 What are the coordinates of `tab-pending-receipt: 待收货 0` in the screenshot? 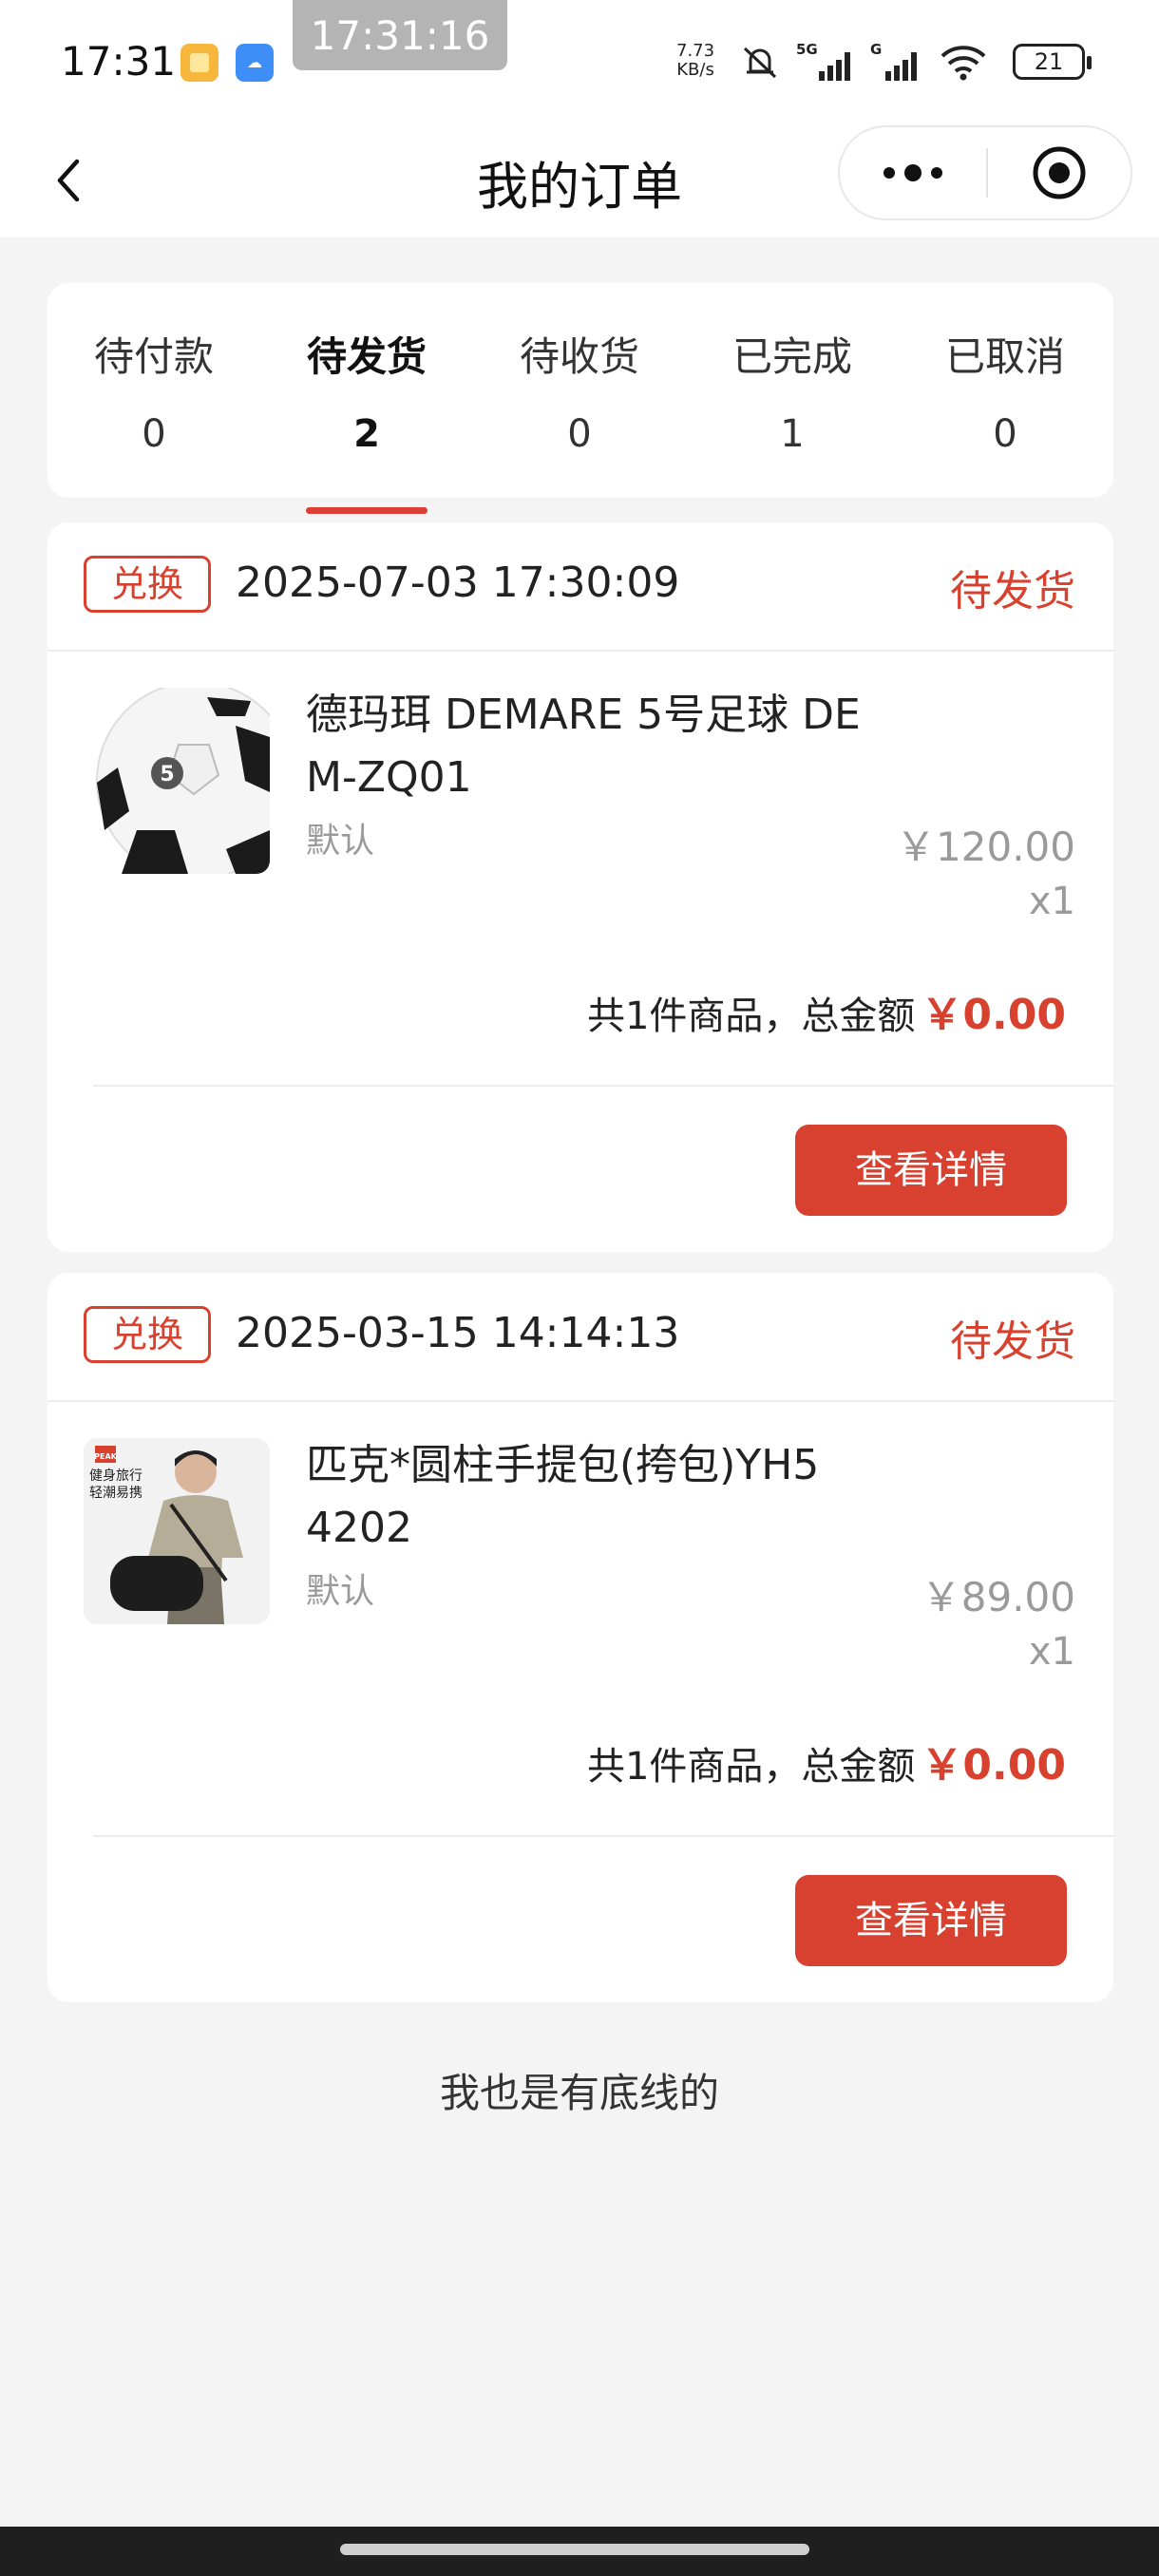 It's located at (579, 390).